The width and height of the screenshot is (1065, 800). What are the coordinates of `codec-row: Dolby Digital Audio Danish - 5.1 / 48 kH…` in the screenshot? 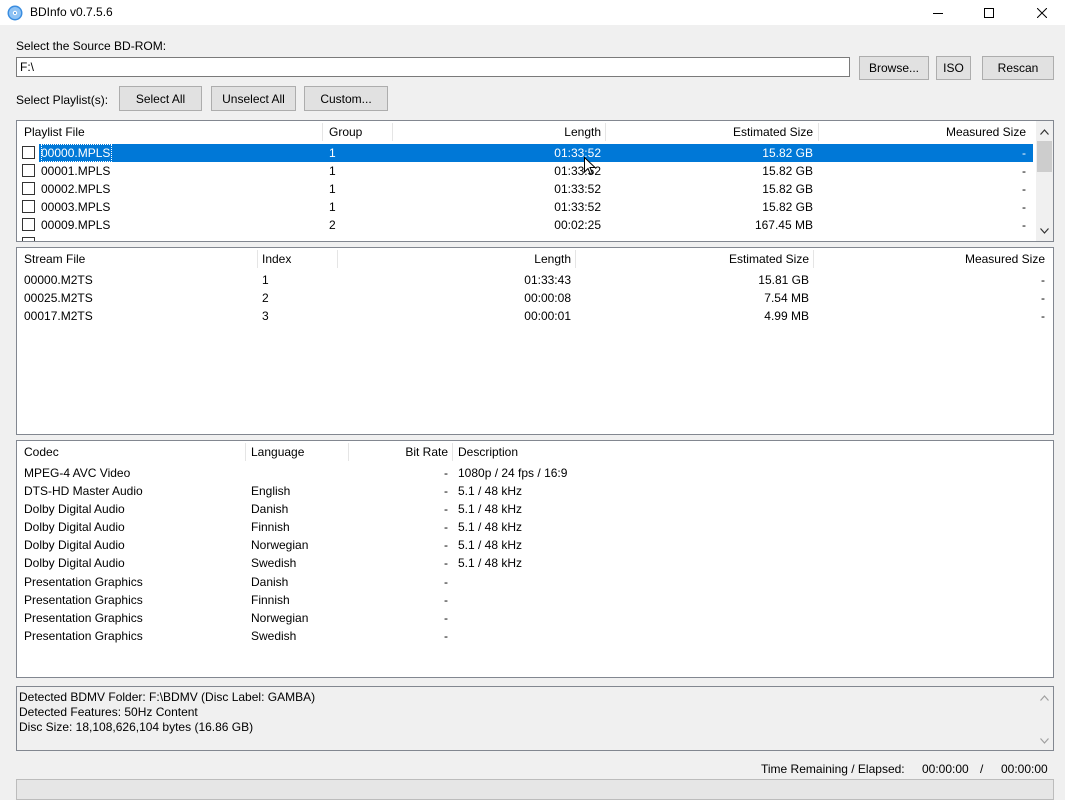 It's located at (535, 509).